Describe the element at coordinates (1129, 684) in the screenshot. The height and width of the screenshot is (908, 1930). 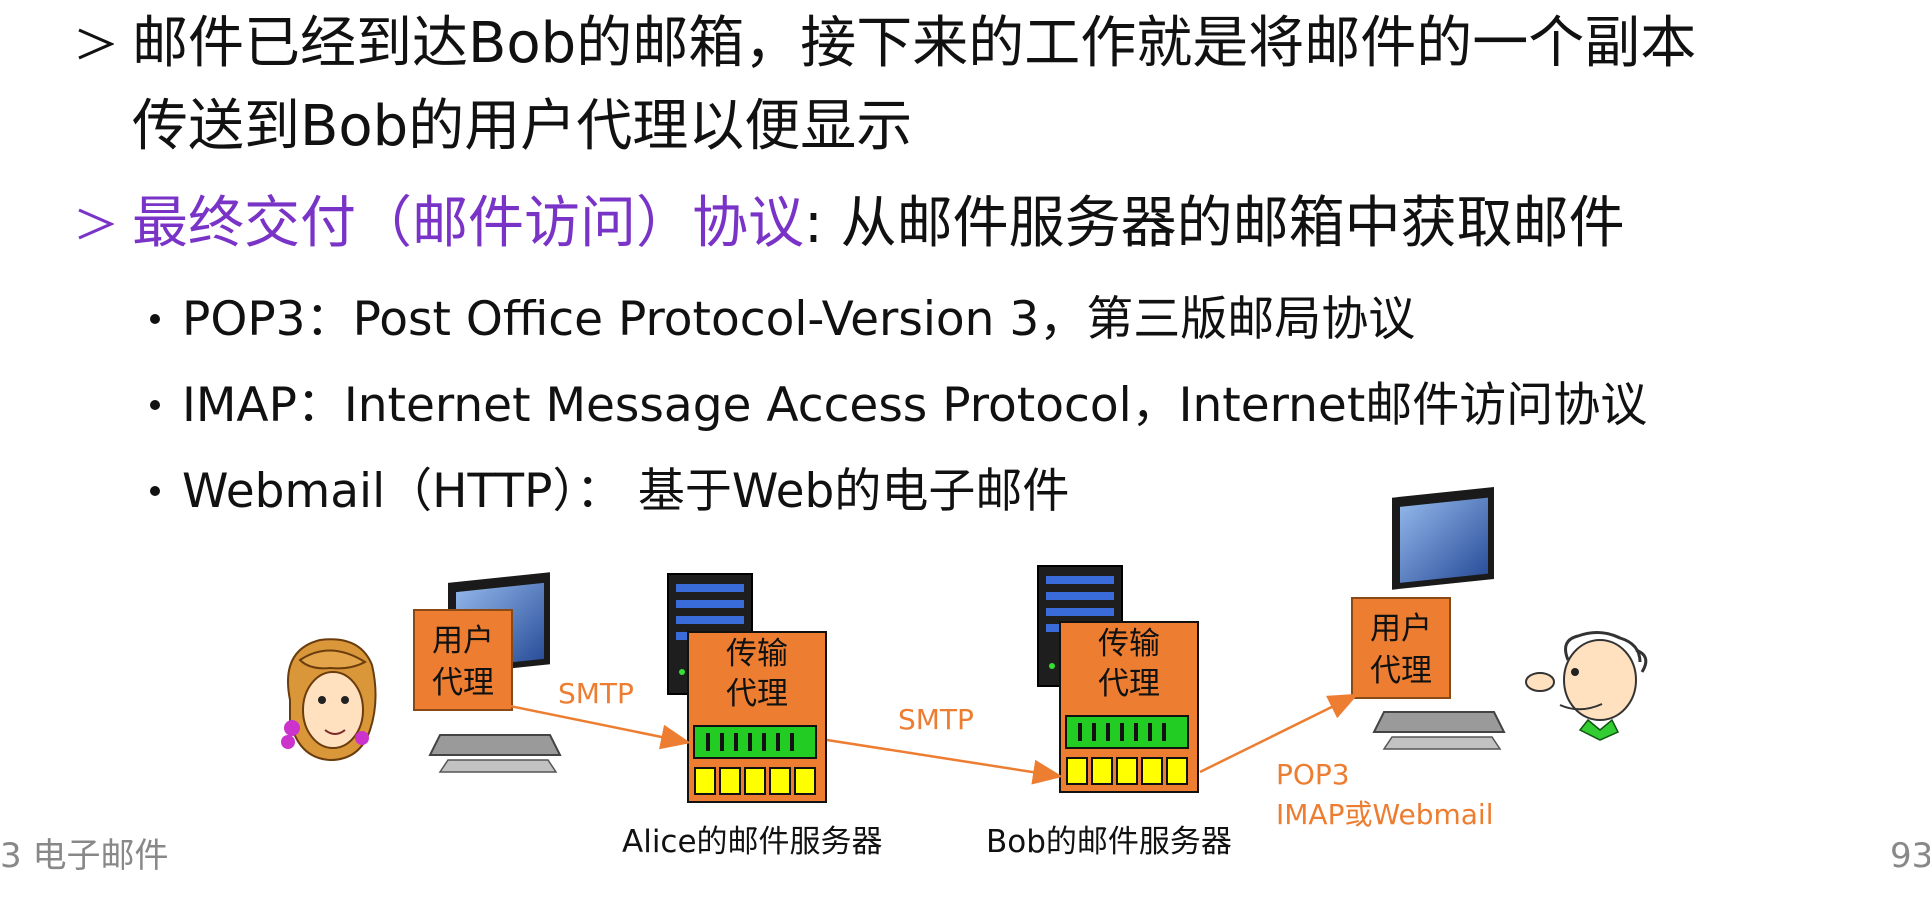
I see `mta-bob-label-2: 代理` at that location.